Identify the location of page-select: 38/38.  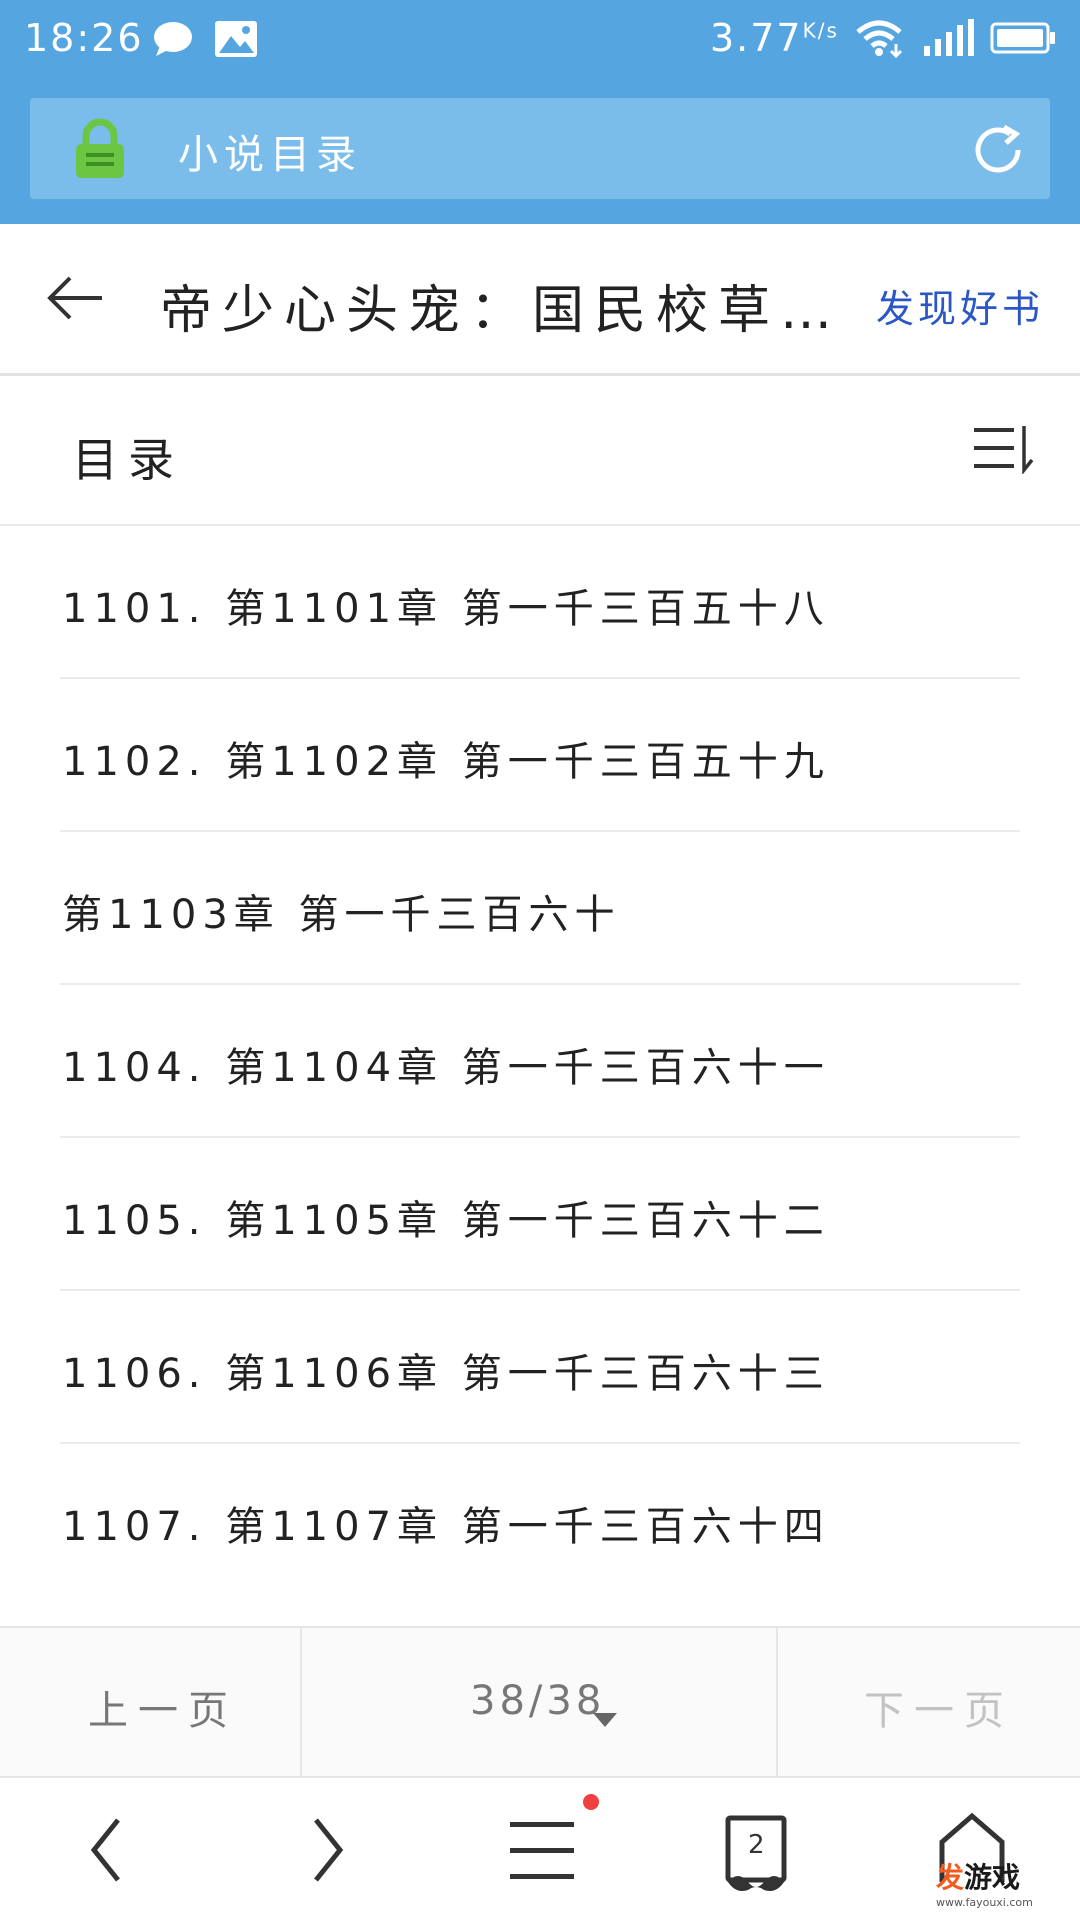
(540, 1702).